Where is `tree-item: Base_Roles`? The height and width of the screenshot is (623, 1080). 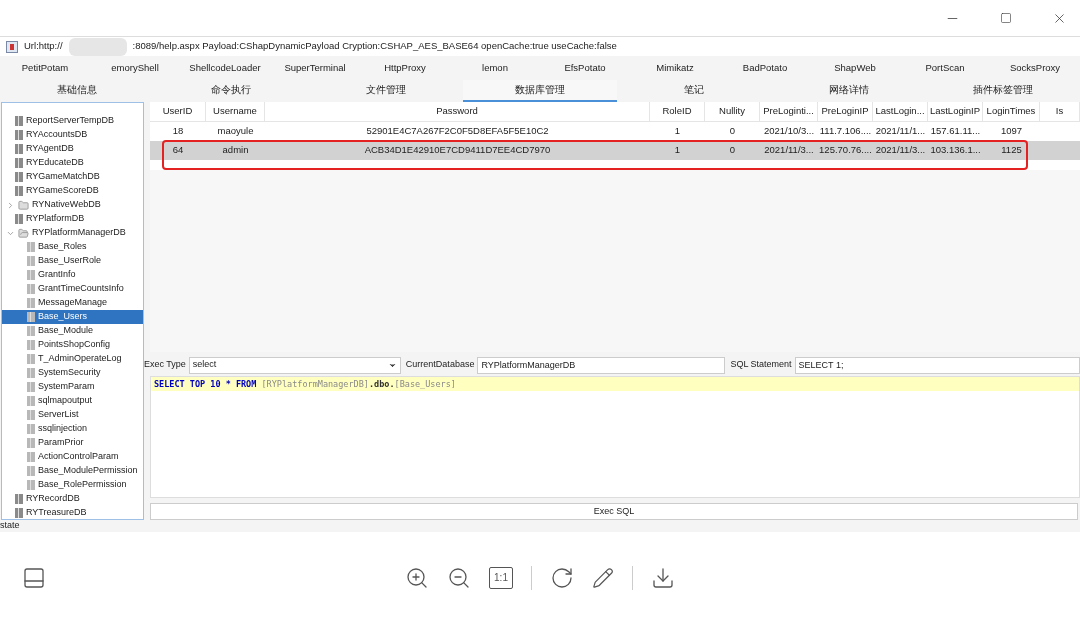 tree-item: Base_Roles is located at coordinates (72, 247).